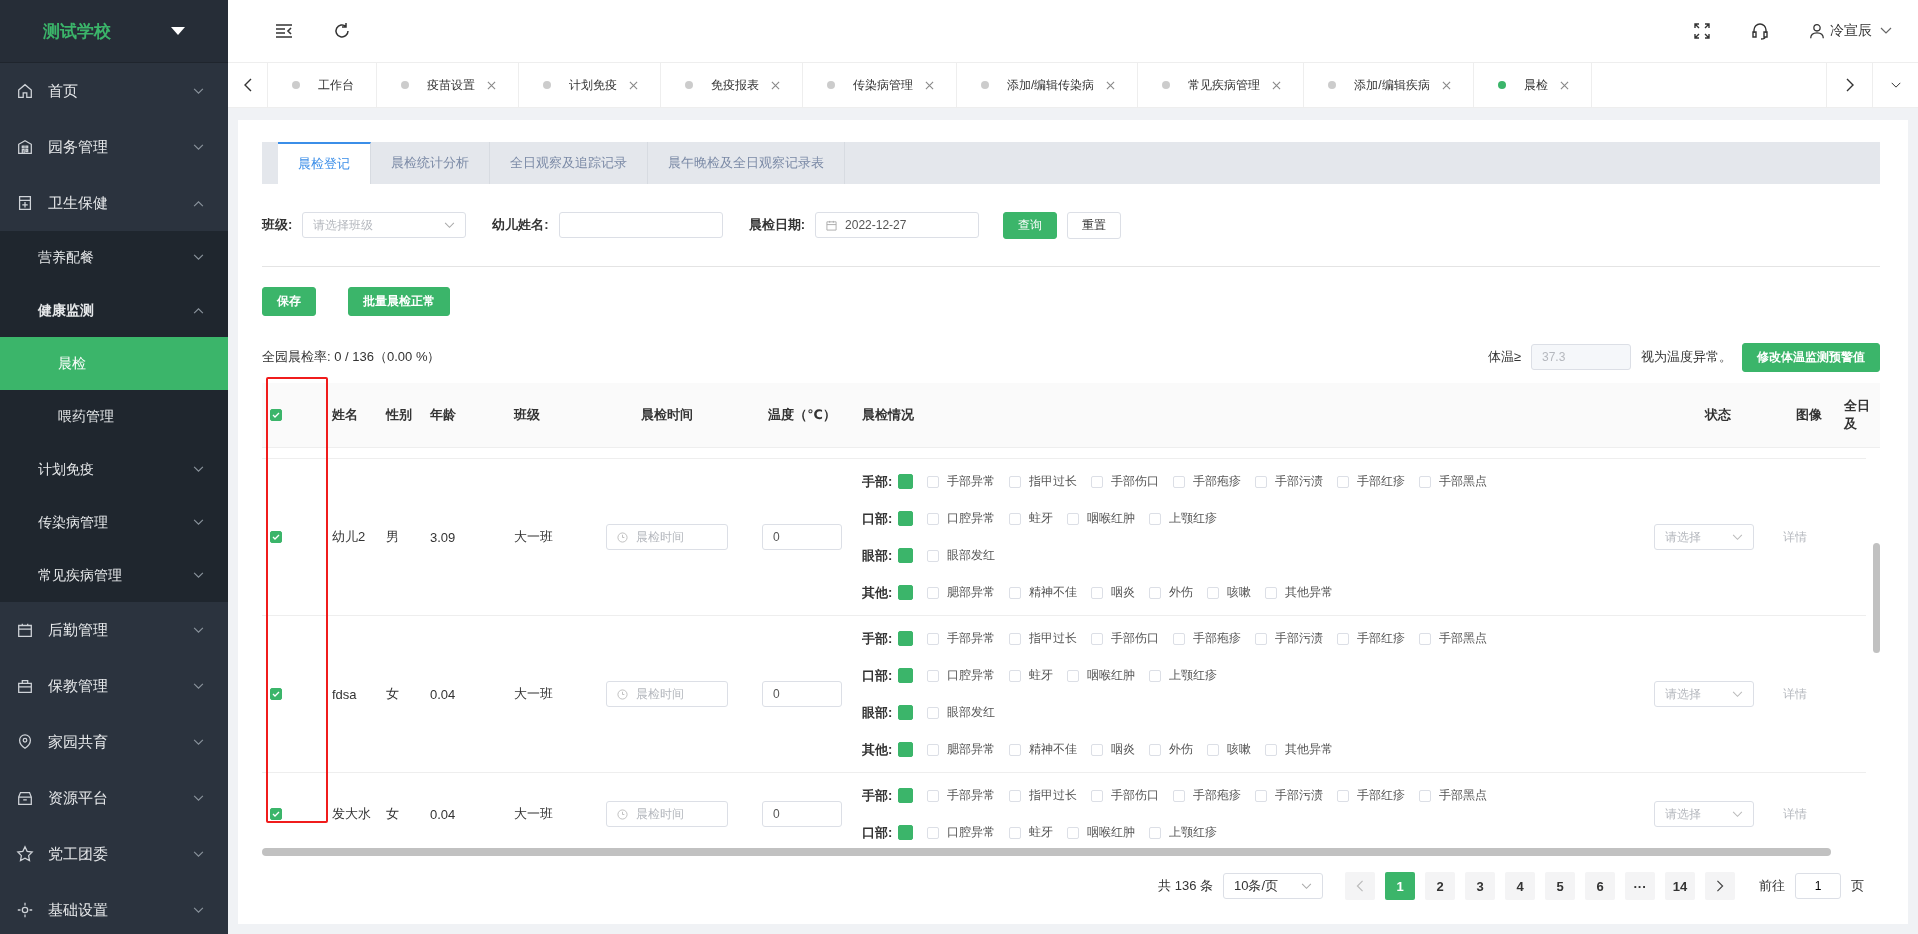  I want to click on user-menu: 冷宣辰, so click(1850, 31).